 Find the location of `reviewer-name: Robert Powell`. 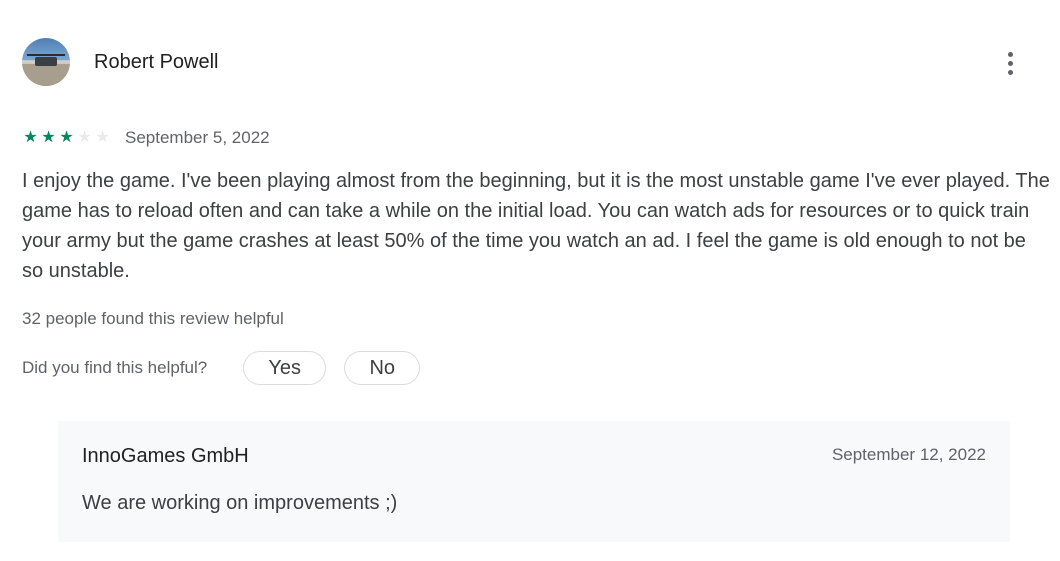

reviewer-name: Robert Powell is located at coordinates (156, 62).